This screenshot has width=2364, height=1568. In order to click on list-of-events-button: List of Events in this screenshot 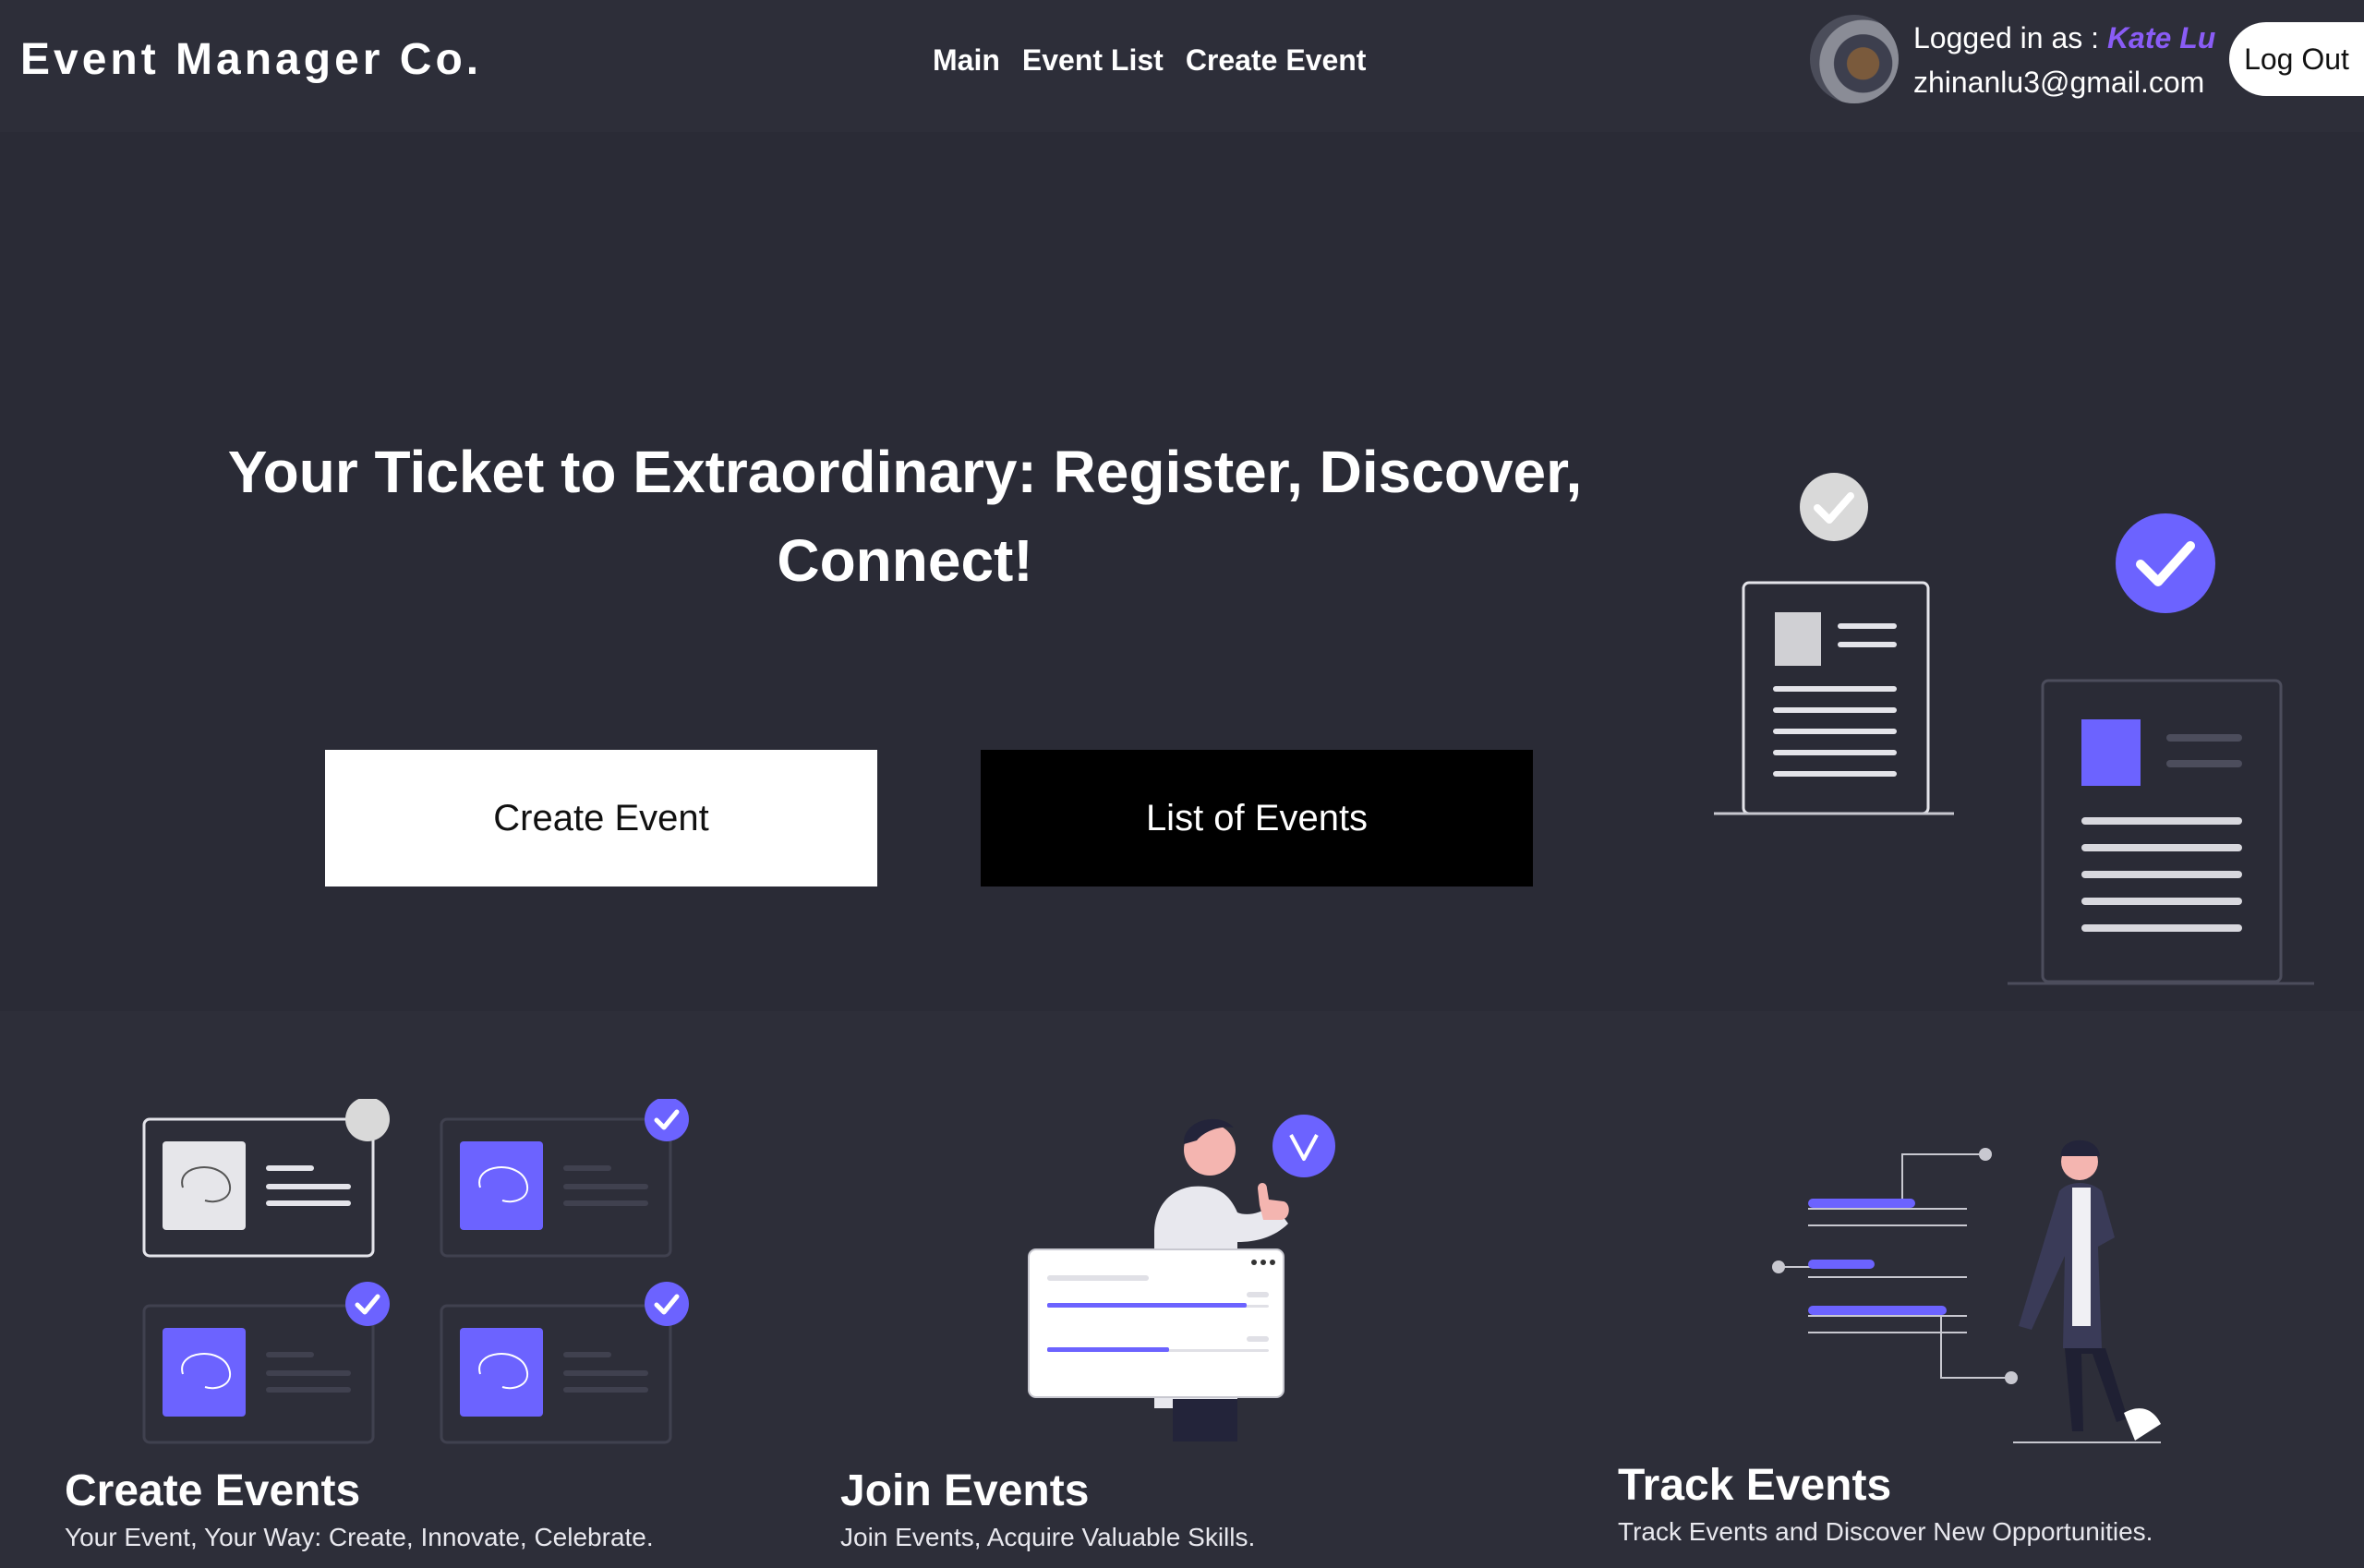, I will do `click(1257, 819)`.